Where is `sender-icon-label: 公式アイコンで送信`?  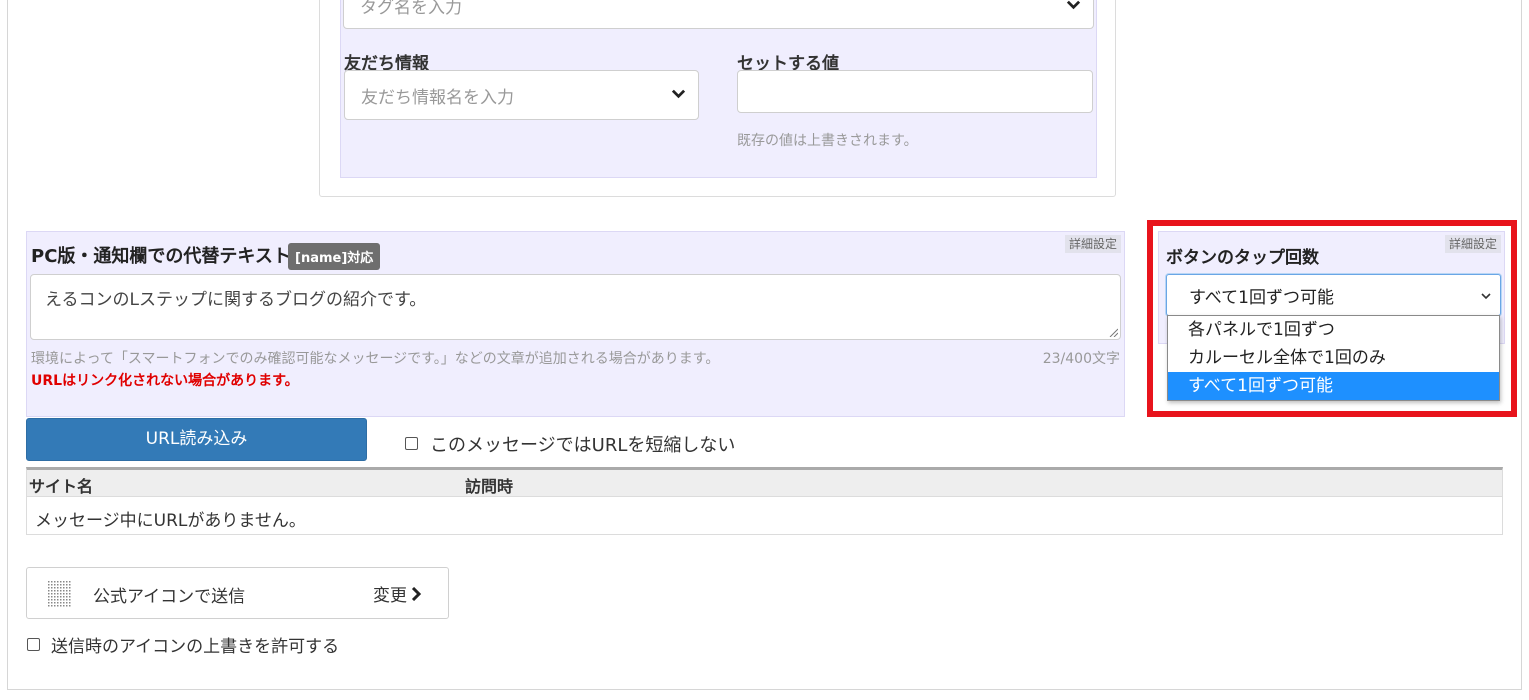
sender-icon-label: 公式アイコンで送信 is located at coordinates (169, 597).